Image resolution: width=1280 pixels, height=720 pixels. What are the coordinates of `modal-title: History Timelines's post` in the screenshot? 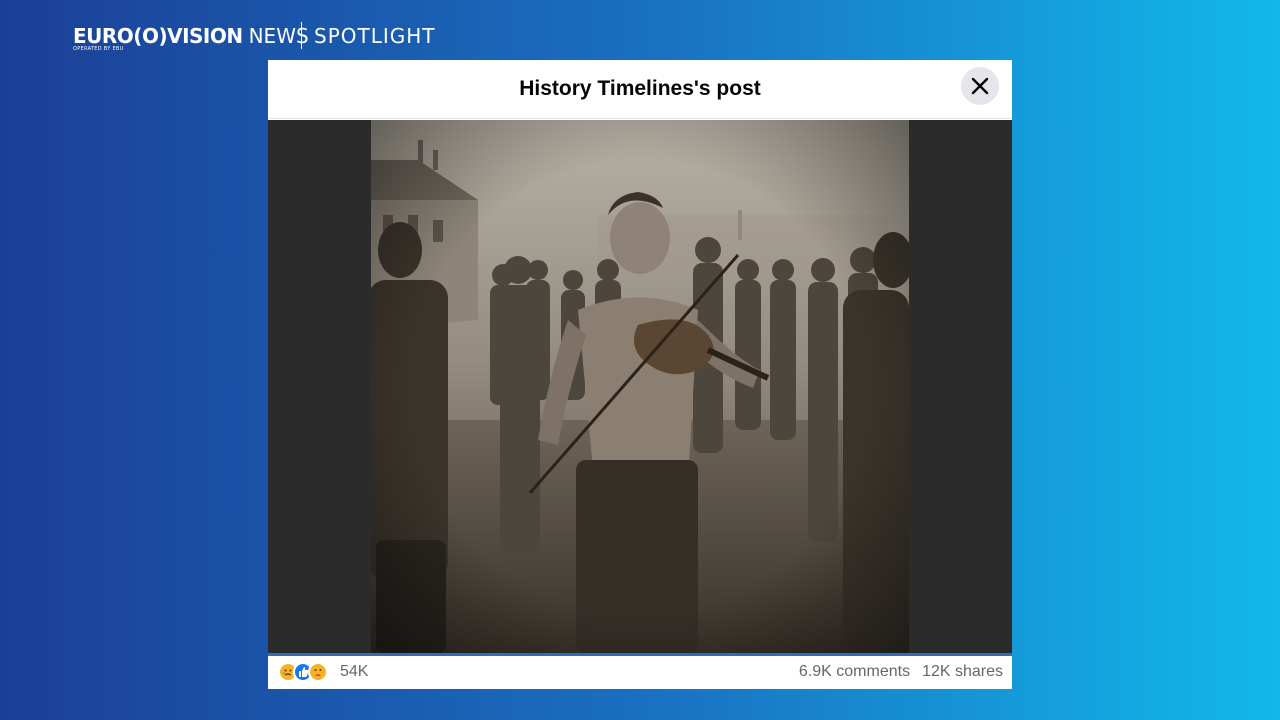 It's located at (640, 88).